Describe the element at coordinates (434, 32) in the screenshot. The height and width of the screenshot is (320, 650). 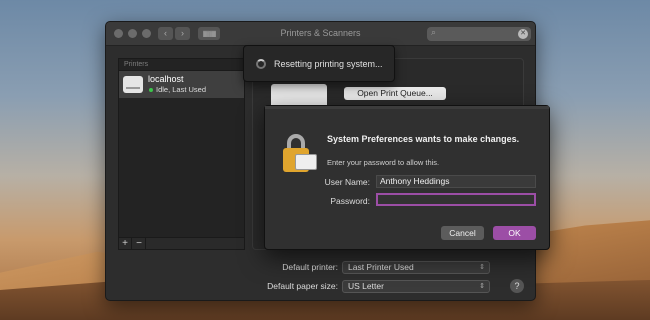
I see `search-icon: ⌕` at that location.